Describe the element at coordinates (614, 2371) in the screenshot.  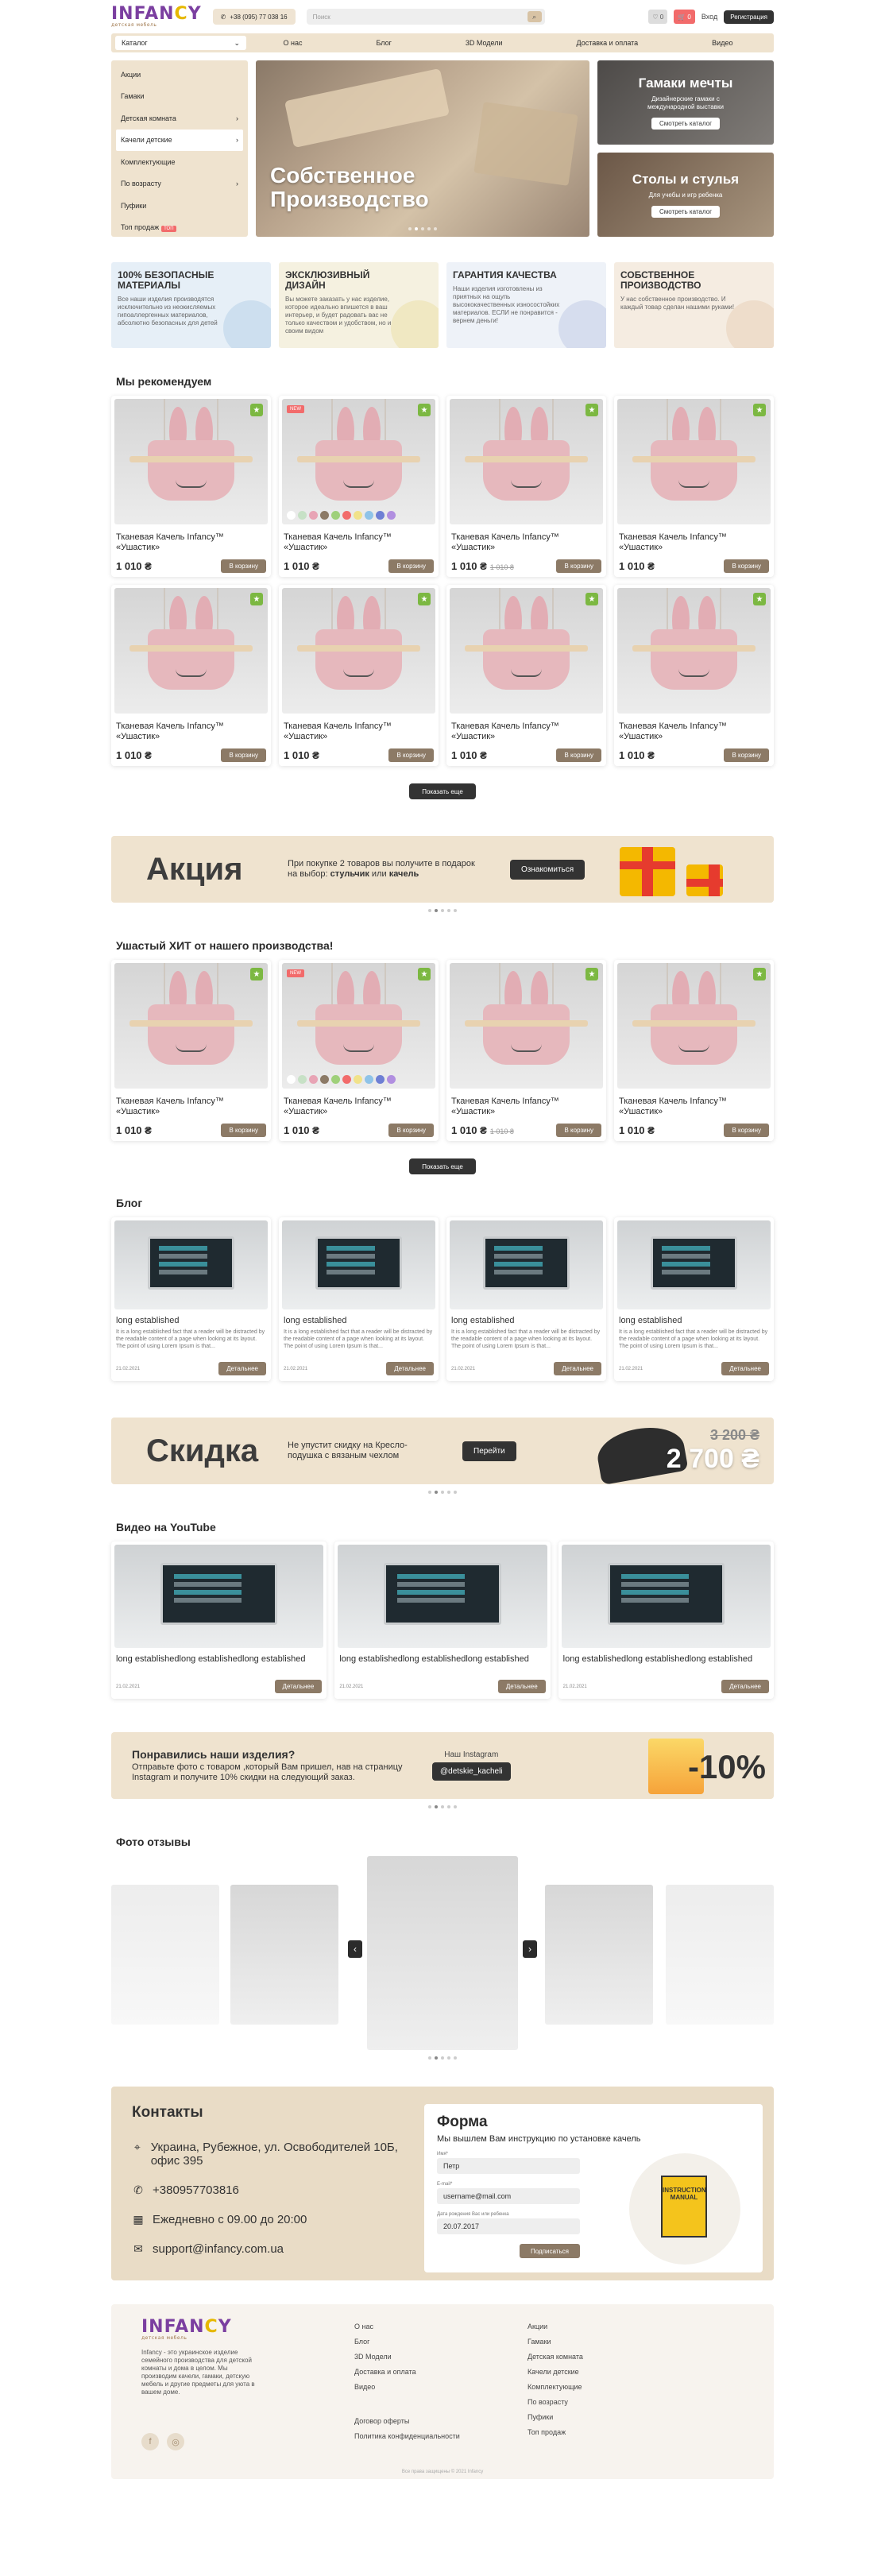
I see `footer-link: Качели детские` at that location.